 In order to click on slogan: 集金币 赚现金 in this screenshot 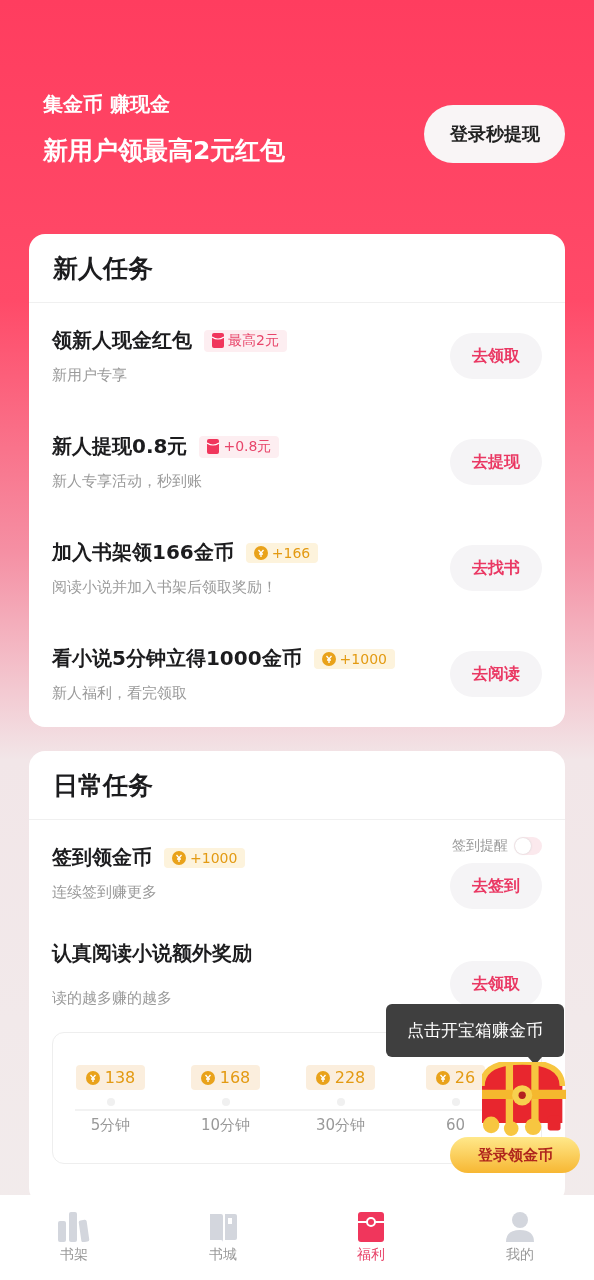, I will do `click(107, 104)`.